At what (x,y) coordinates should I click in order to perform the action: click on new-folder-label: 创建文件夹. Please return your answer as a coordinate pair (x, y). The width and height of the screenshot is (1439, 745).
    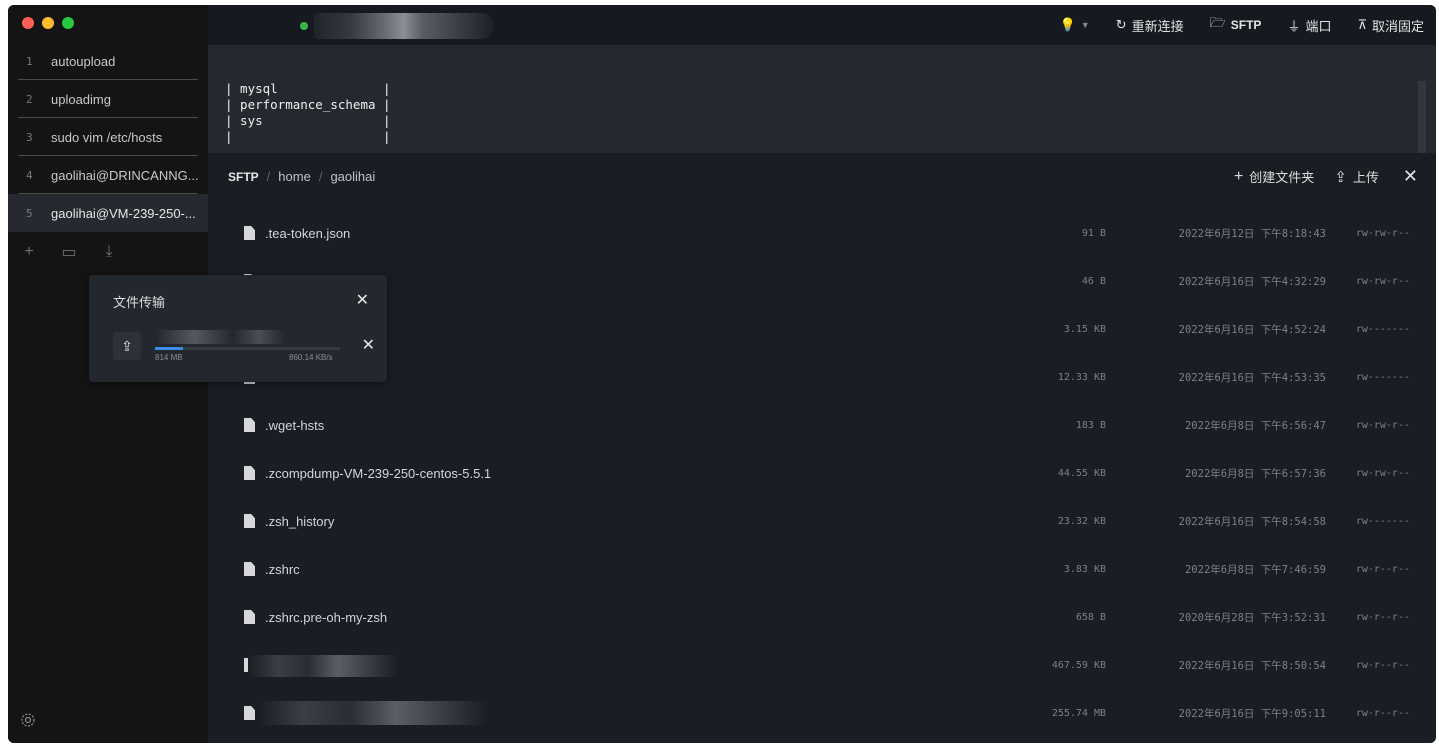
    Looking at the image, I should click on (1282, 177).